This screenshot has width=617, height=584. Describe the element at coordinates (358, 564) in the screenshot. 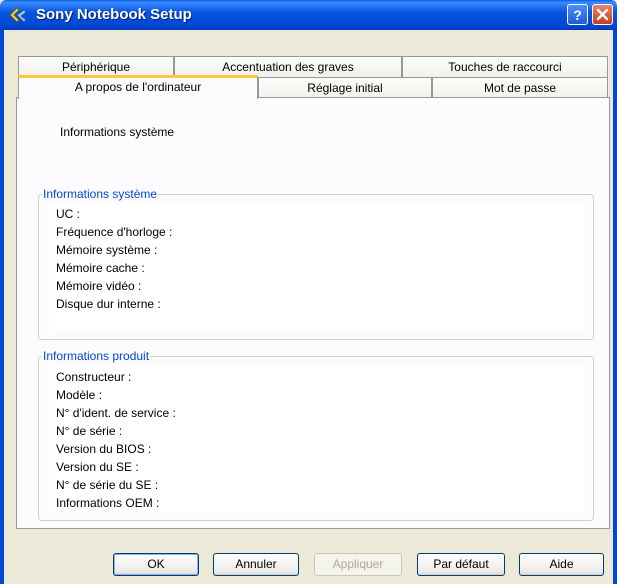

I see `apply-button: Appliquer` at that location.